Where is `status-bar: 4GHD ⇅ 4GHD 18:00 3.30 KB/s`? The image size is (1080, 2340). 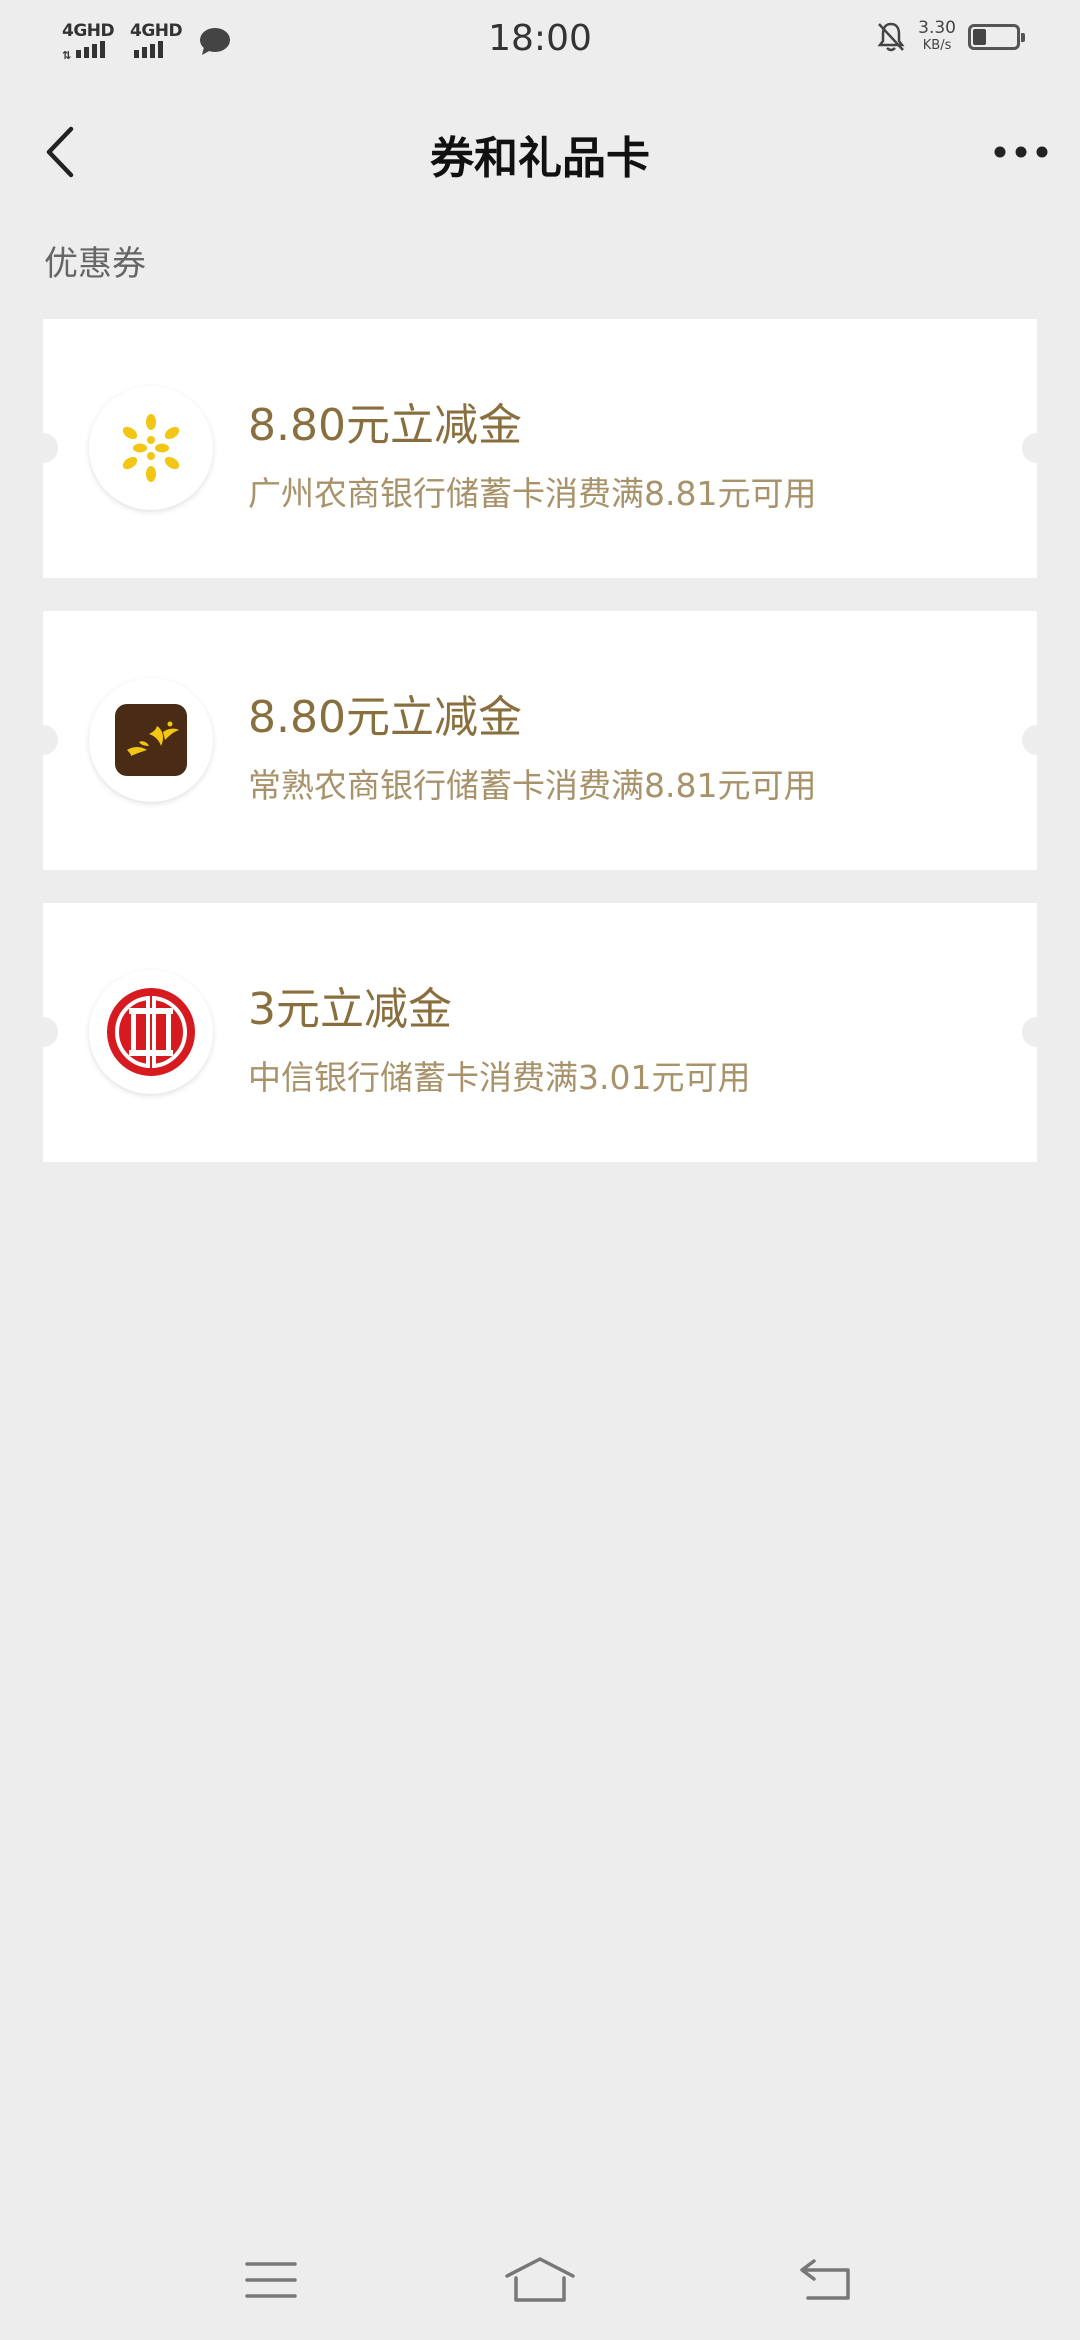
status-bar: 4GHD ⇅ 4GHD 18:00 3.30 KB/s is located at coordinates (540, 42).